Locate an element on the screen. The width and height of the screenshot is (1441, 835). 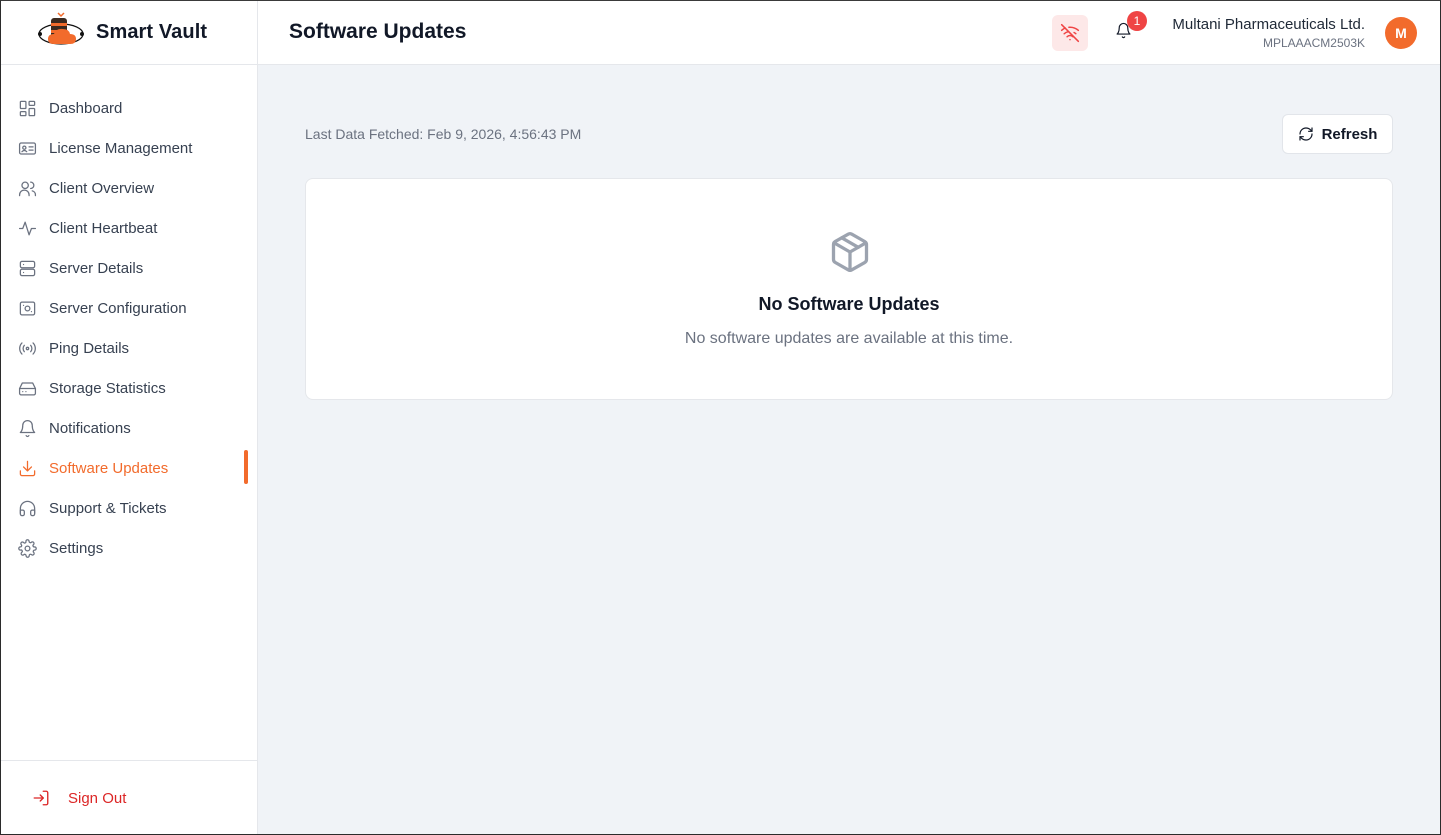
pulse-icon is located at coordinates (27, 228).